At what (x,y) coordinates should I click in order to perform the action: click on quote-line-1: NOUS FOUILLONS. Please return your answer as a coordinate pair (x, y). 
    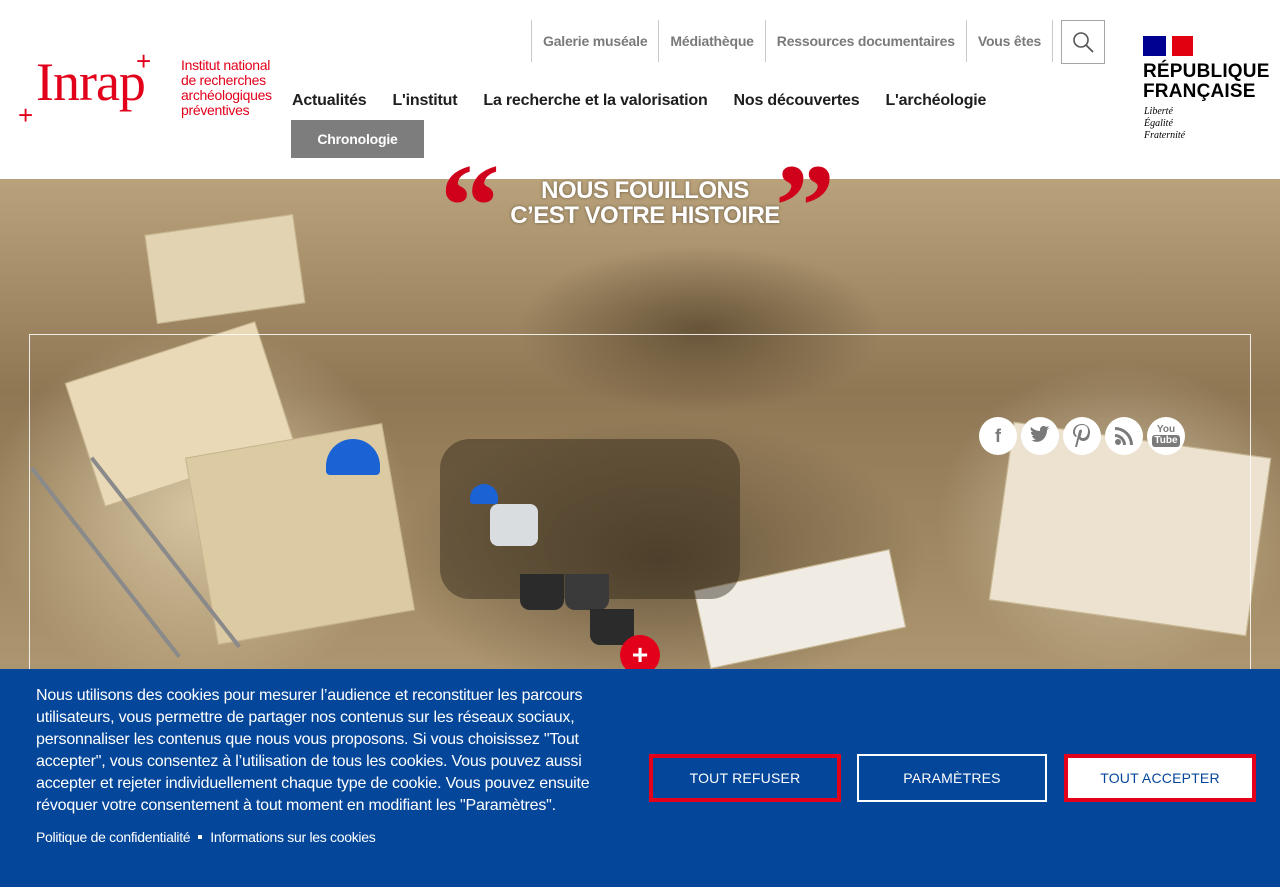
    Looking at the image, I should click on (645, 190).